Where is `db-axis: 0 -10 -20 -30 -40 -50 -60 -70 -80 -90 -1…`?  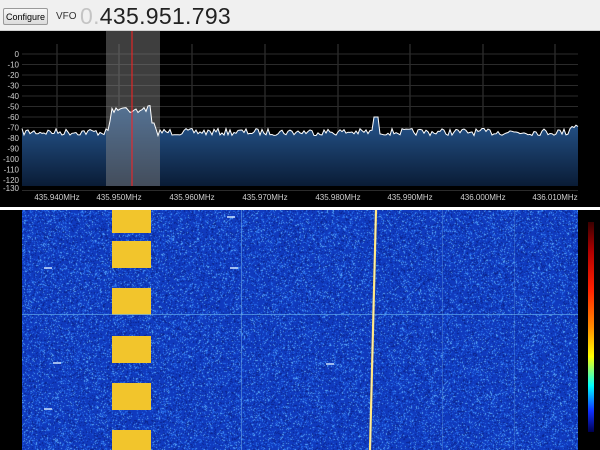
db-axis: 0 -10 -20 -30 -40 -50 -60 -70 -80 -90 -1… is located at coordinates (11, 121).